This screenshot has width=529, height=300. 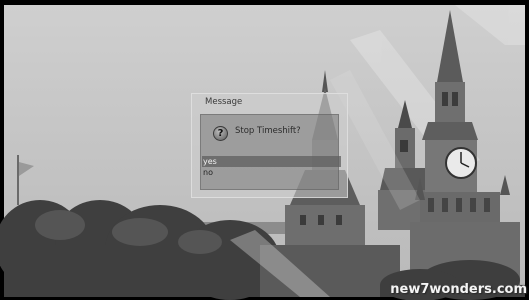 I want to click on question-mark-icon: ?, so click(x=220, y=133).